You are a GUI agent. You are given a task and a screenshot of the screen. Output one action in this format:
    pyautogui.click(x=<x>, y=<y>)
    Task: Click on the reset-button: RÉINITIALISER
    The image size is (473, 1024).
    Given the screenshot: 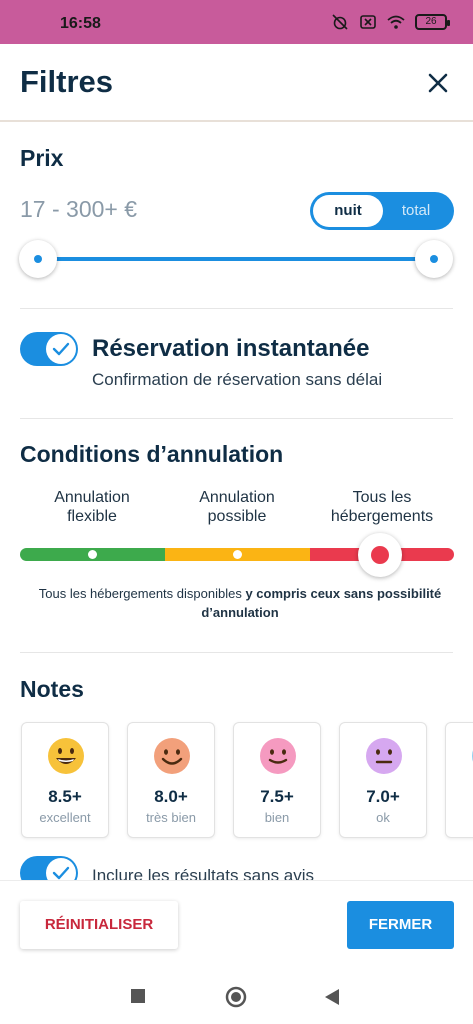 What is the action you would take?
    pyautogui.click(x=99, y=925)
    